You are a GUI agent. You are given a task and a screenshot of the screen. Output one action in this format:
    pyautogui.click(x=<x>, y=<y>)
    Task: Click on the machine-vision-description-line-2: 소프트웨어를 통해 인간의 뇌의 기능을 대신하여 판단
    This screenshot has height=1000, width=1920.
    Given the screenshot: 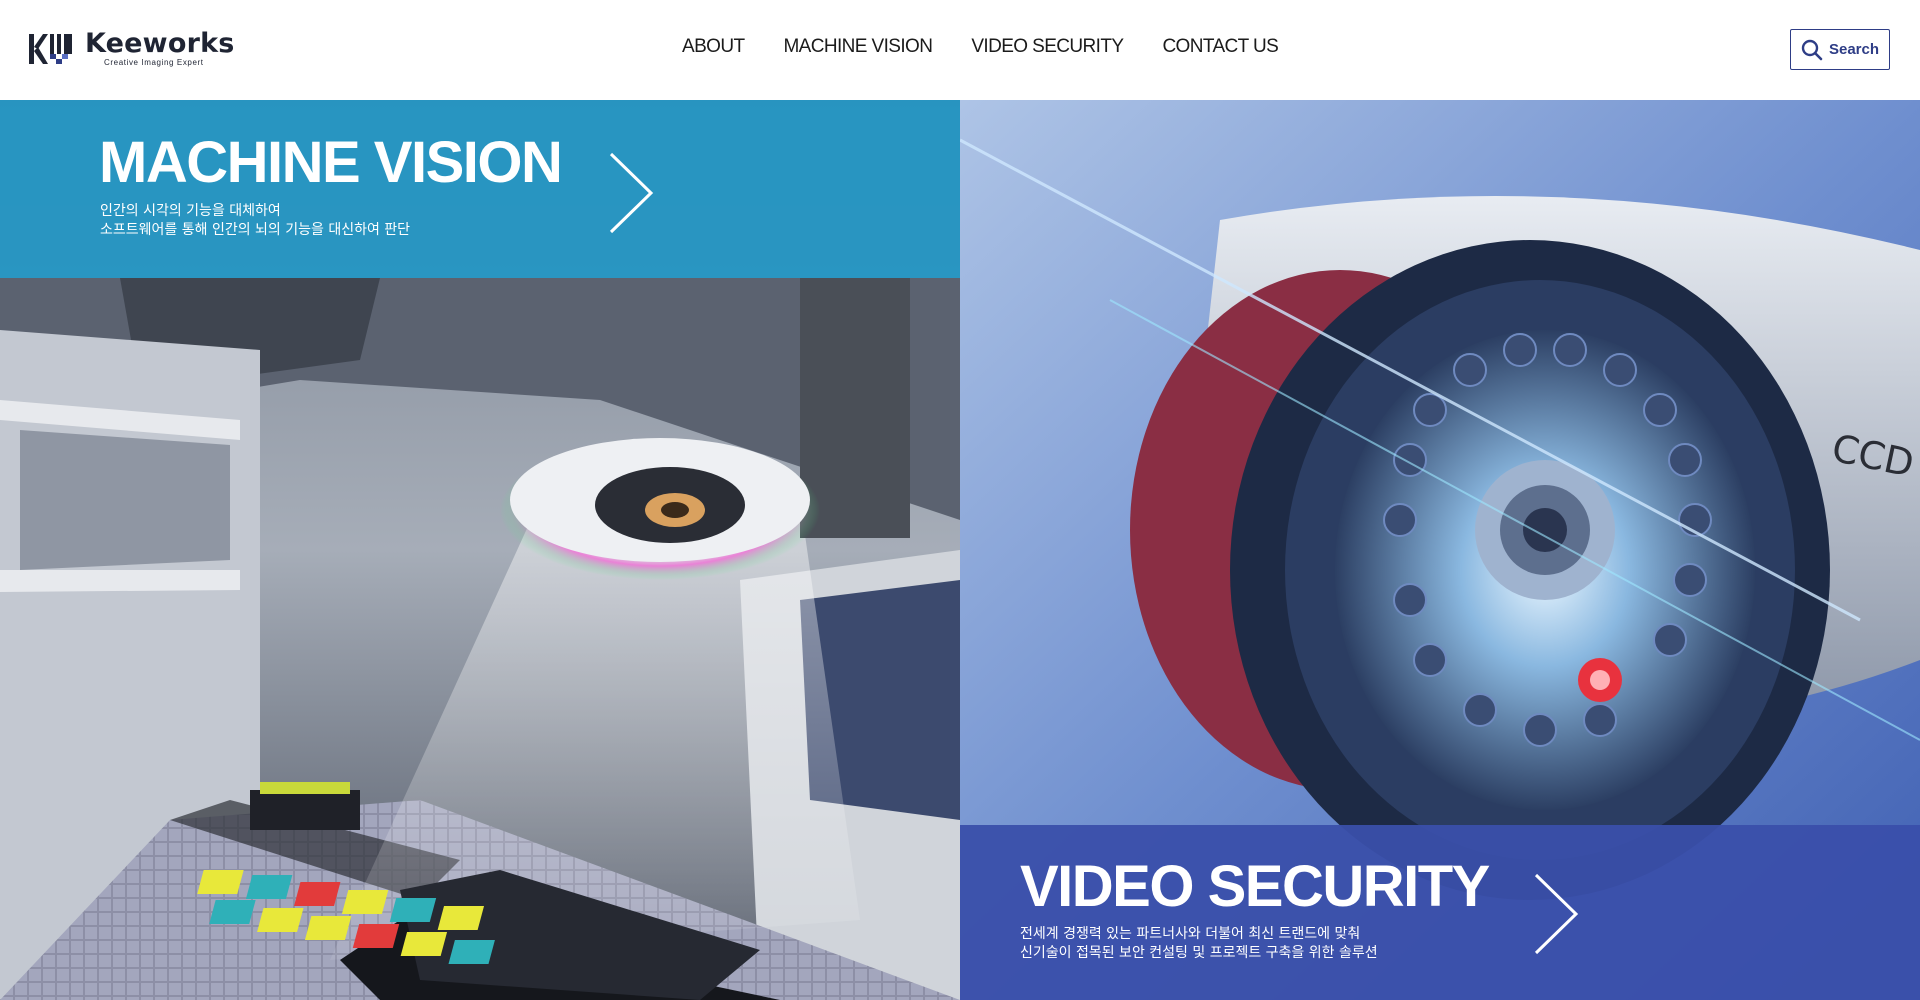 What is the action you would take?
    pyautogui.click(x=255, y=230)
    